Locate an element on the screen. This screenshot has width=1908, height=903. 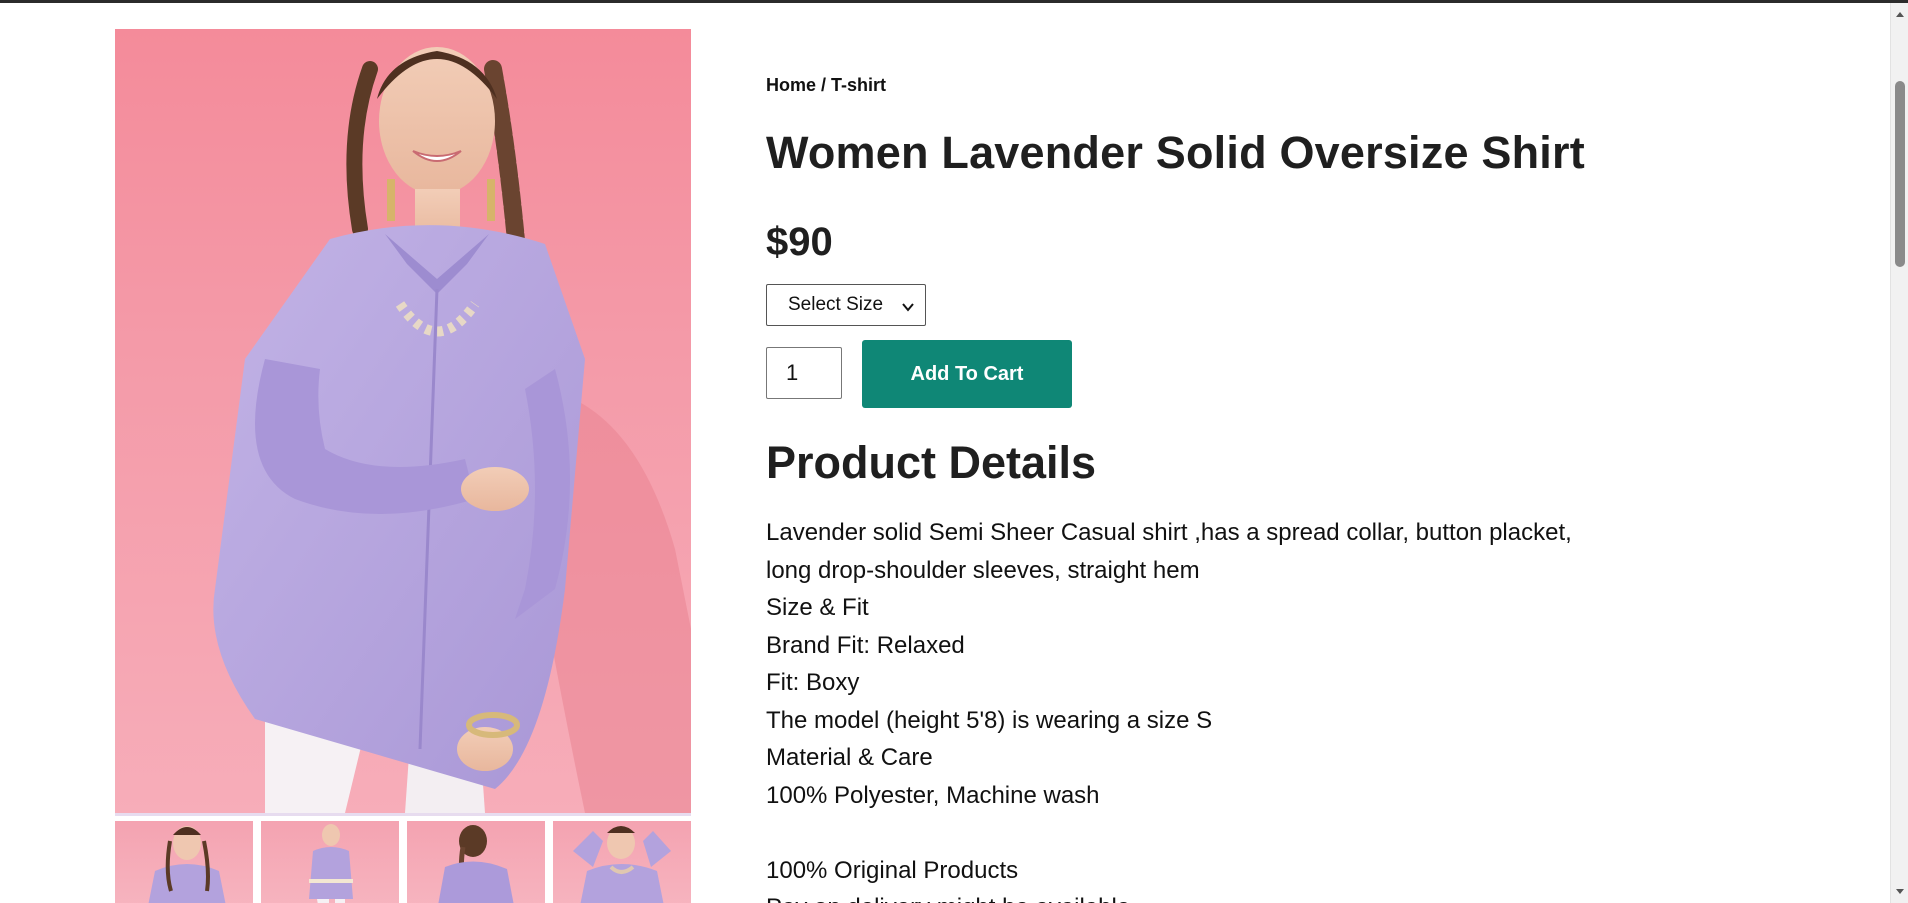
product-title: Women Lavender Solid Oversize Shirt is located at coordinates (1175, 152).